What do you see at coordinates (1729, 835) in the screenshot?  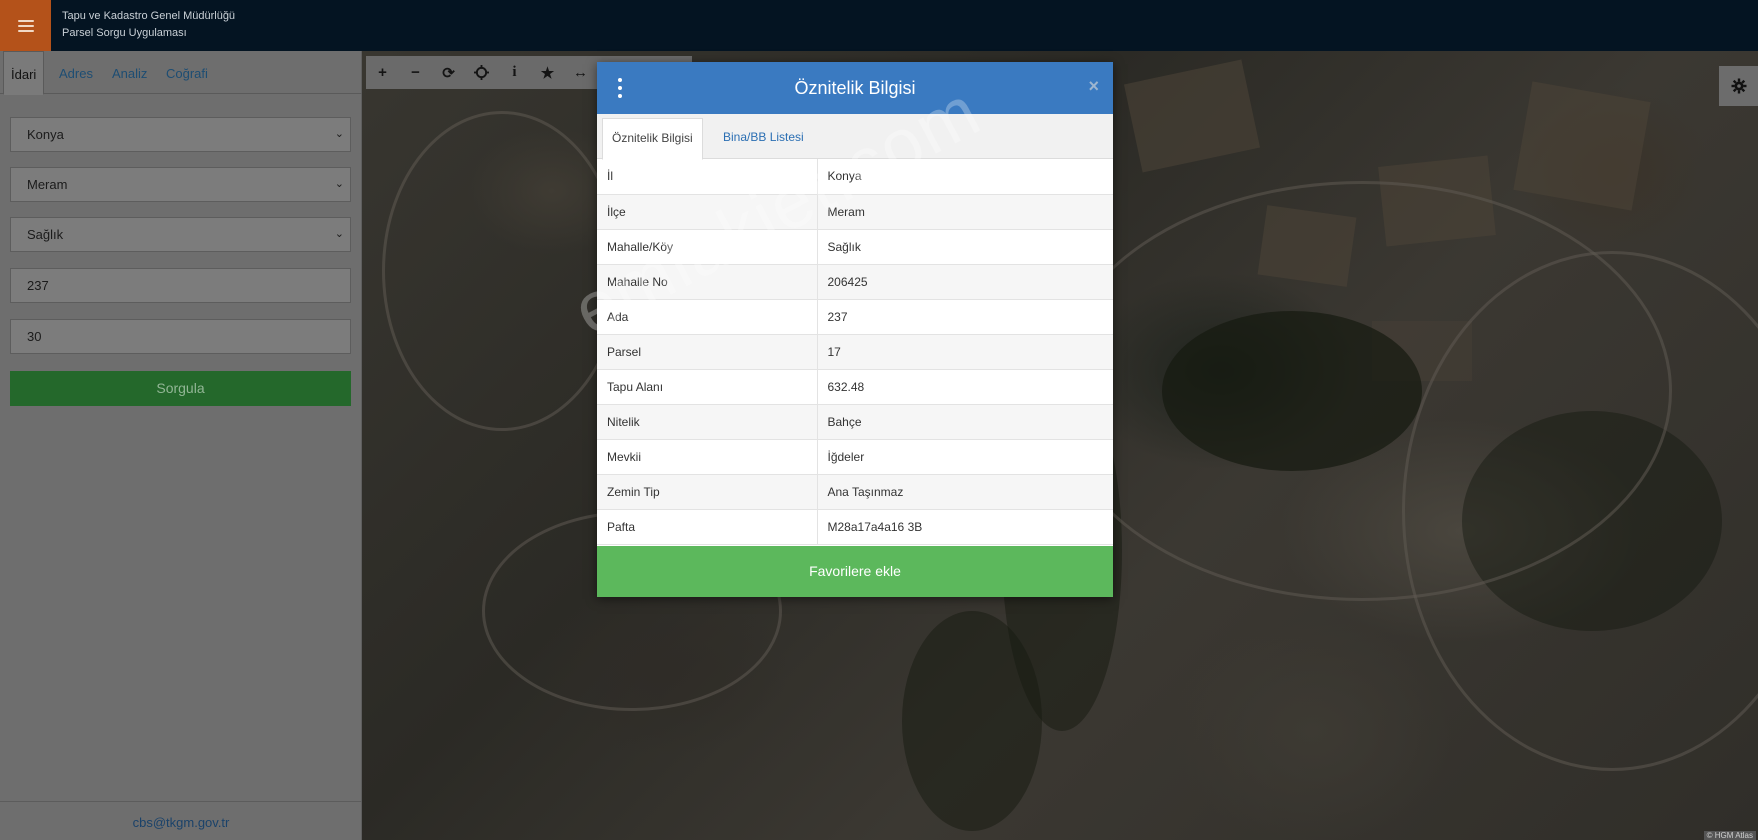 I see `map-attribution: © HGM Atlas` at bounding box center [1729, 835].